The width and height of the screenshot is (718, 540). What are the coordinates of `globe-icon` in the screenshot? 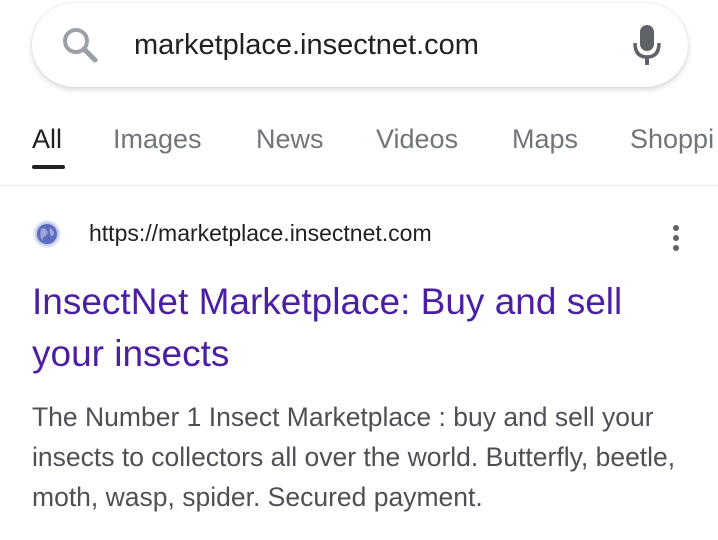 It's located at (47, 234).